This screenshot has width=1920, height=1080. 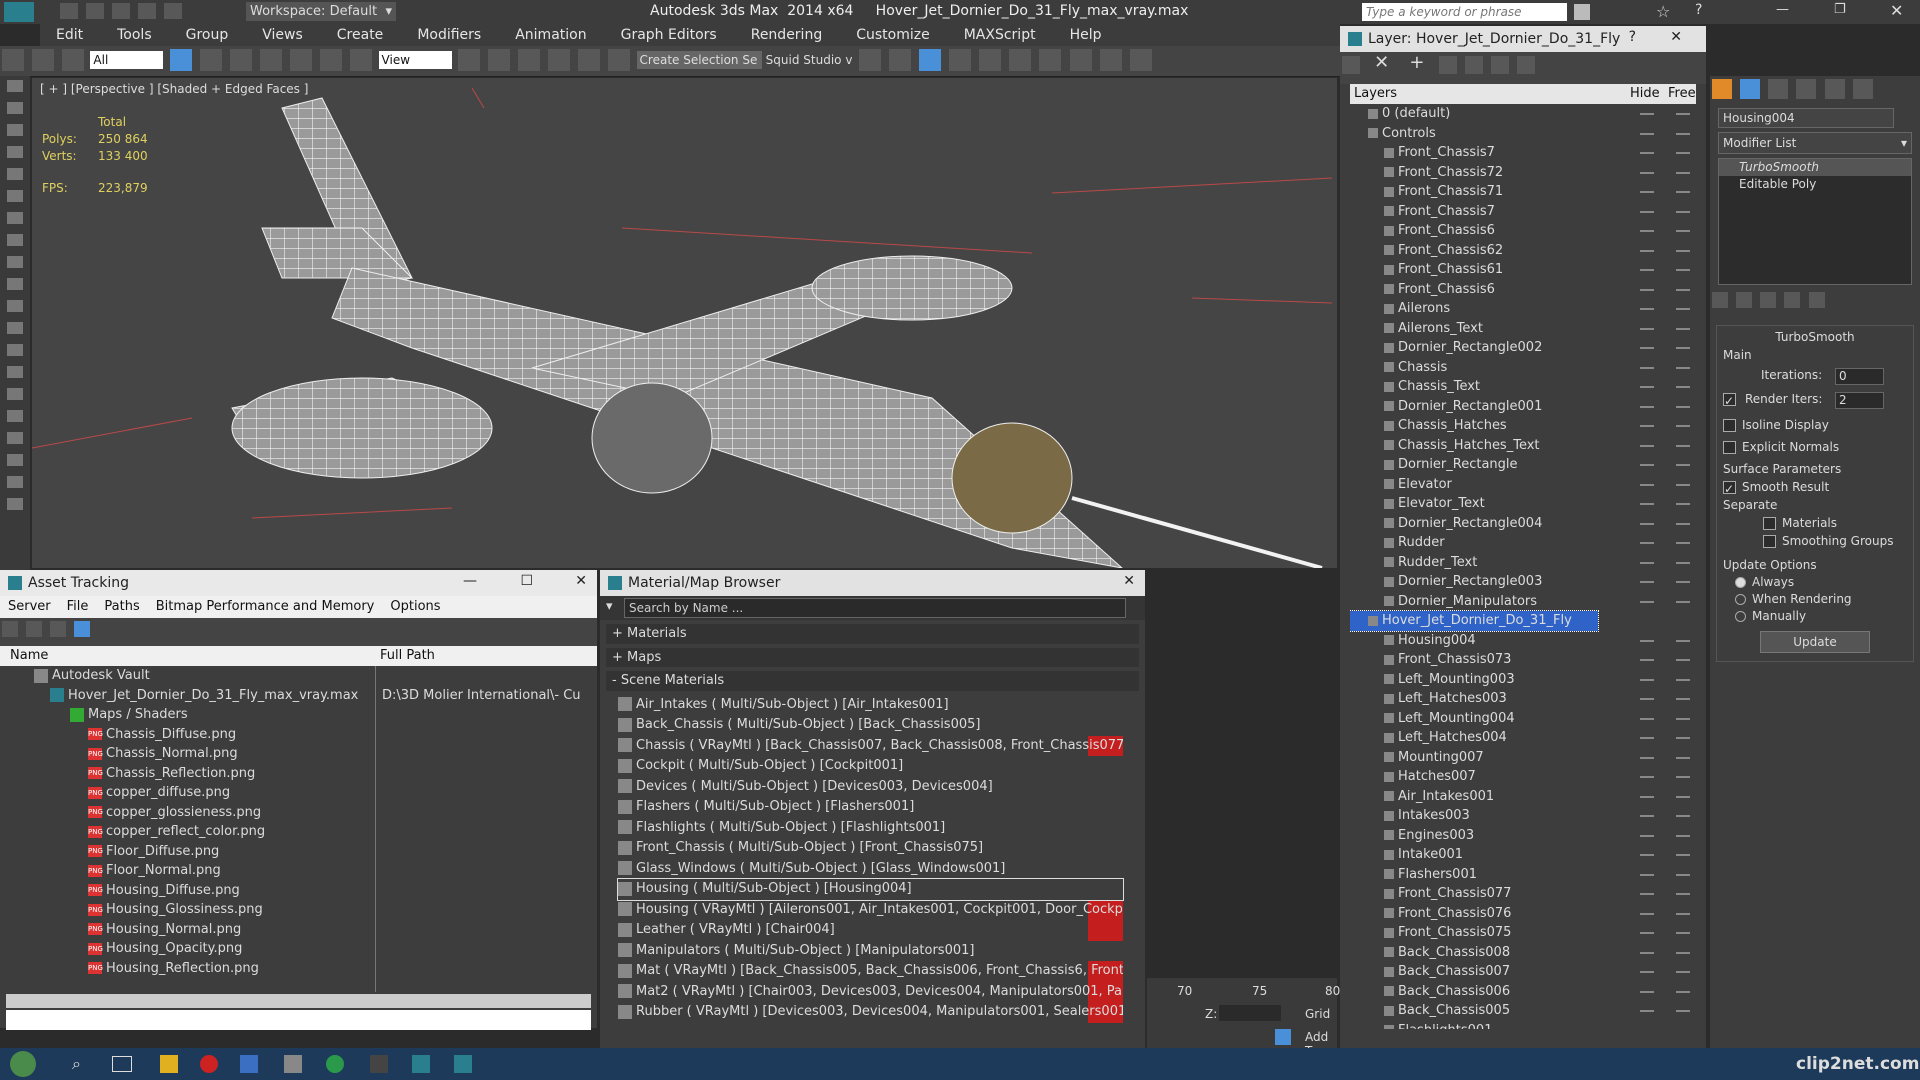 I want to click on select-layer-objects-icon, so click(x=1473, y=64).